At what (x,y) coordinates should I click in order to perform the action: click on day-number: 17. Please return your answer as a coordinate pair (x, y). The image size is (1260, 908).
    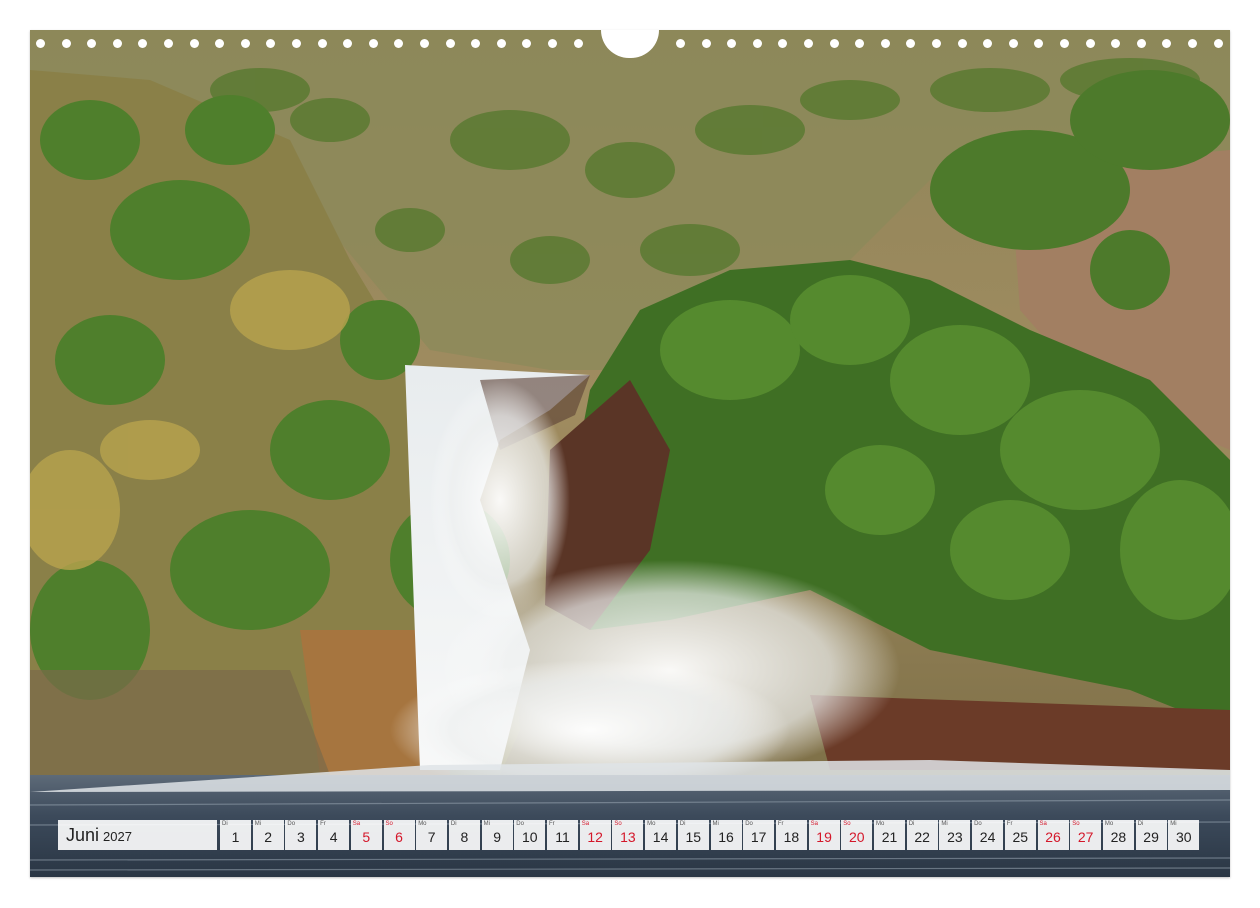
    Looking at the image, I should click on (758, 837).